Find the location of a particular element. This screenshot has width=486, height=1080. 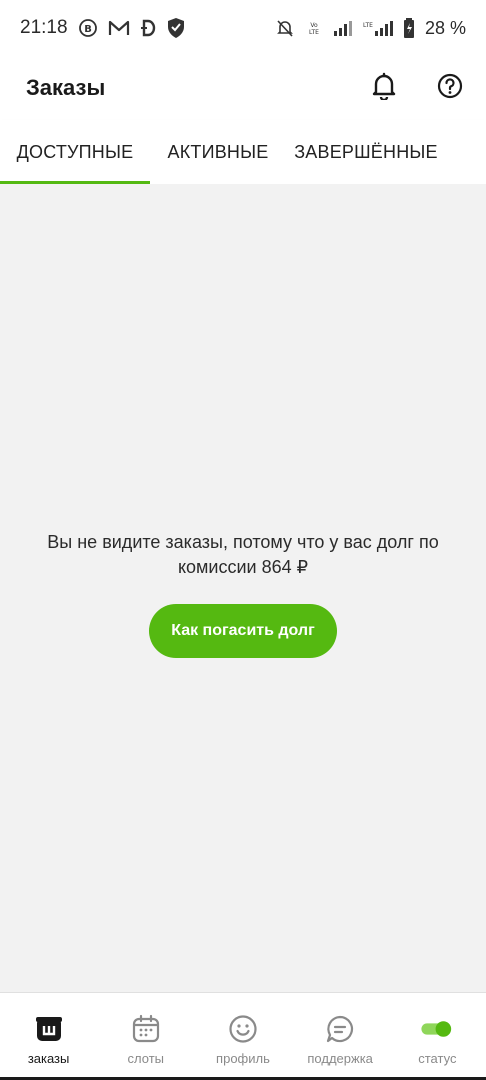

nav-orders: заказы is located at coordinates (48, 1036).